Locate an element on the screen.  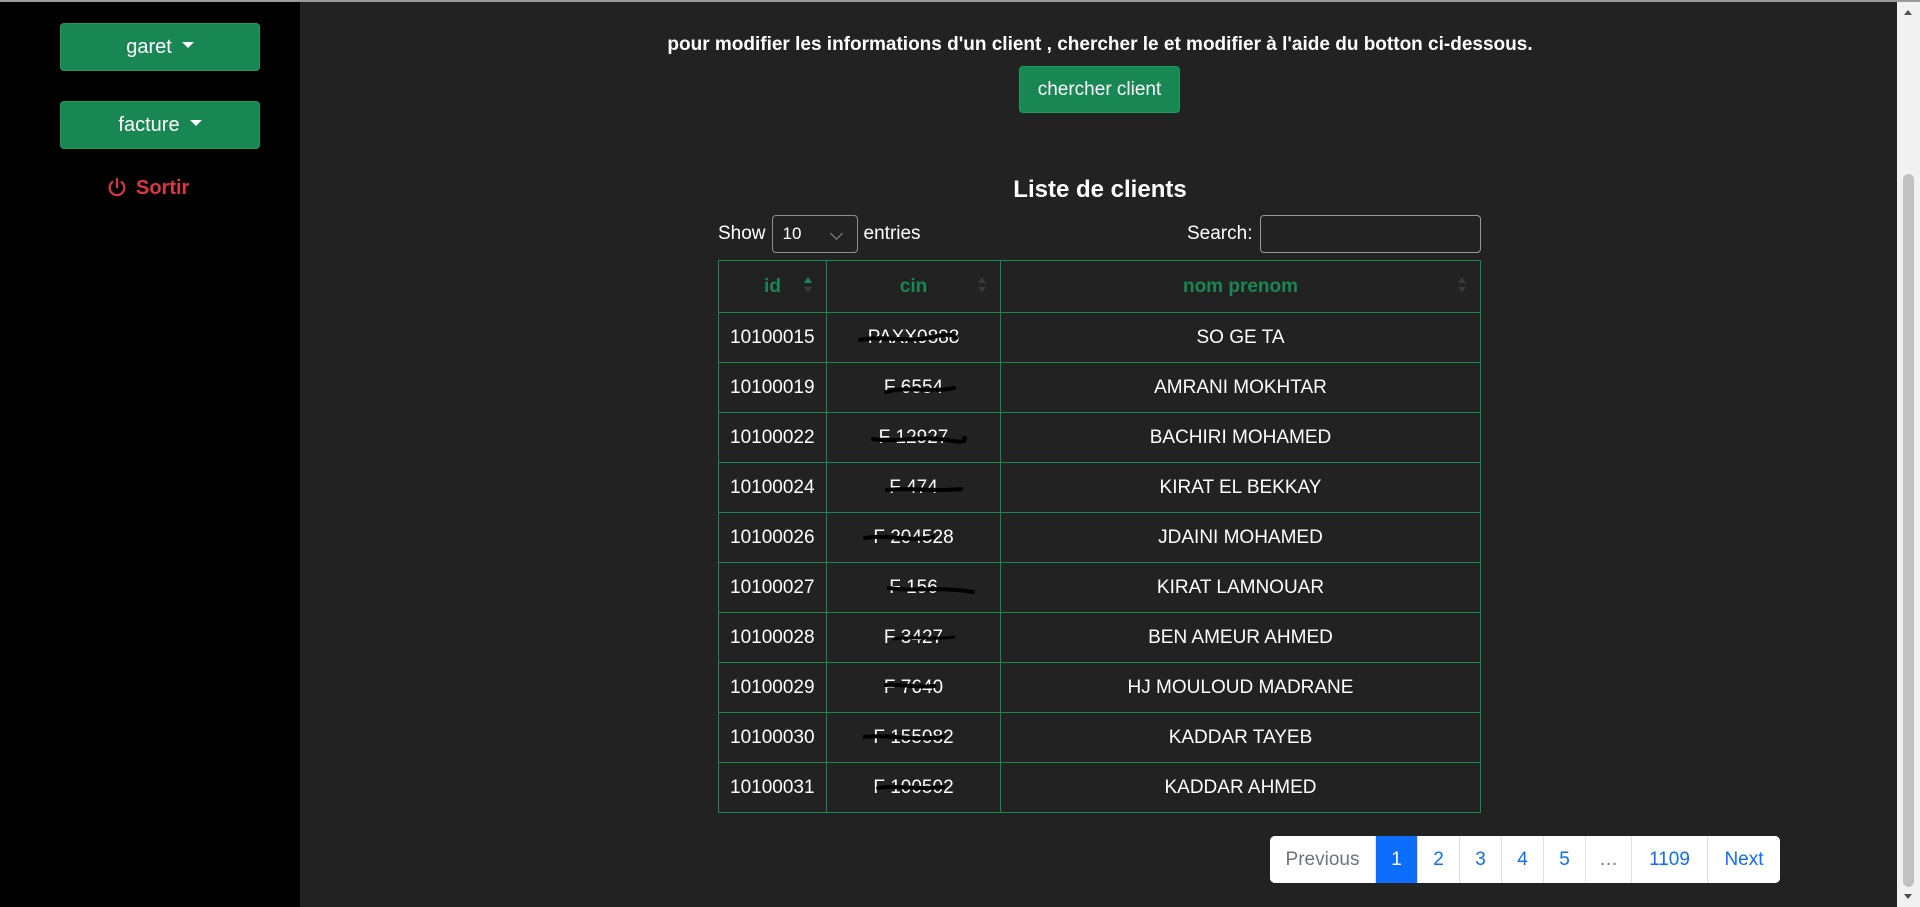
pagination-page-last: 1109 is located at coordinates (1670, 859).